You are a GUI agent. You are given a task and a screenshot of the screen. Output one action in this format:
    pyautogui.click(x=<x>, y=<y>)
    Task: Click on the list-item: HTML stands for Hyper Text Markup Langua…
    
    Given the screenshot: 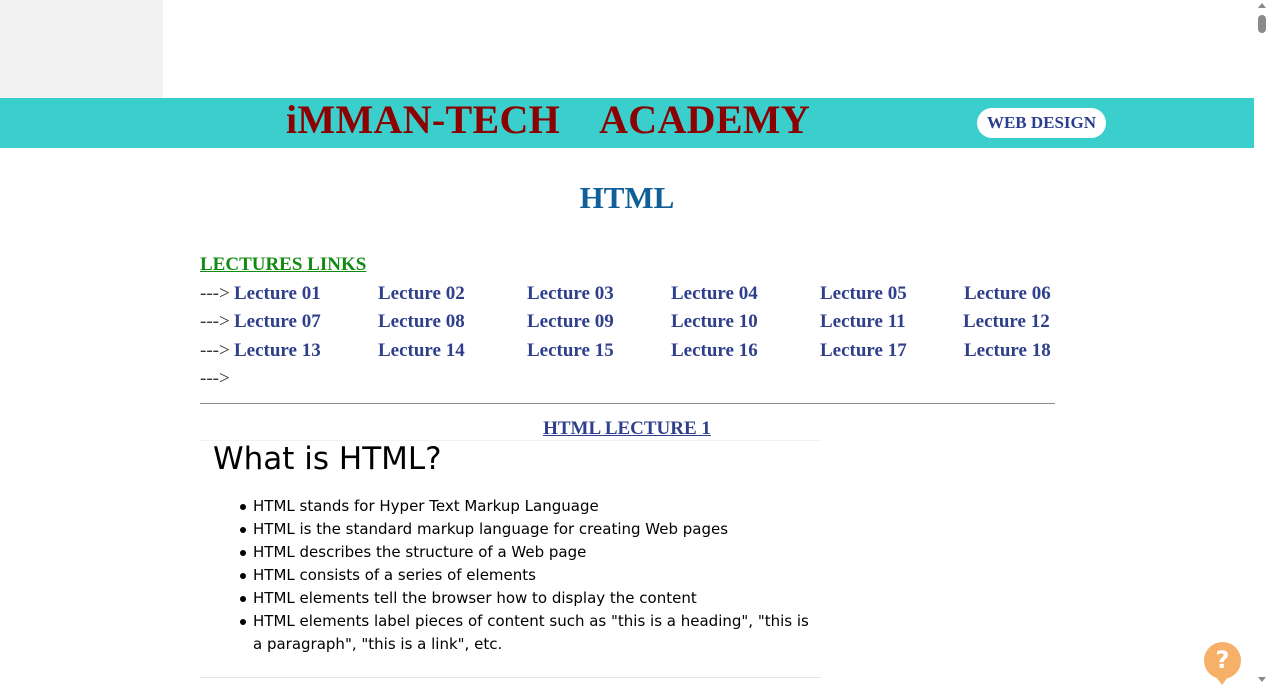 What is the action you would take?
    pyautogui.click(x=526, y=506)
    